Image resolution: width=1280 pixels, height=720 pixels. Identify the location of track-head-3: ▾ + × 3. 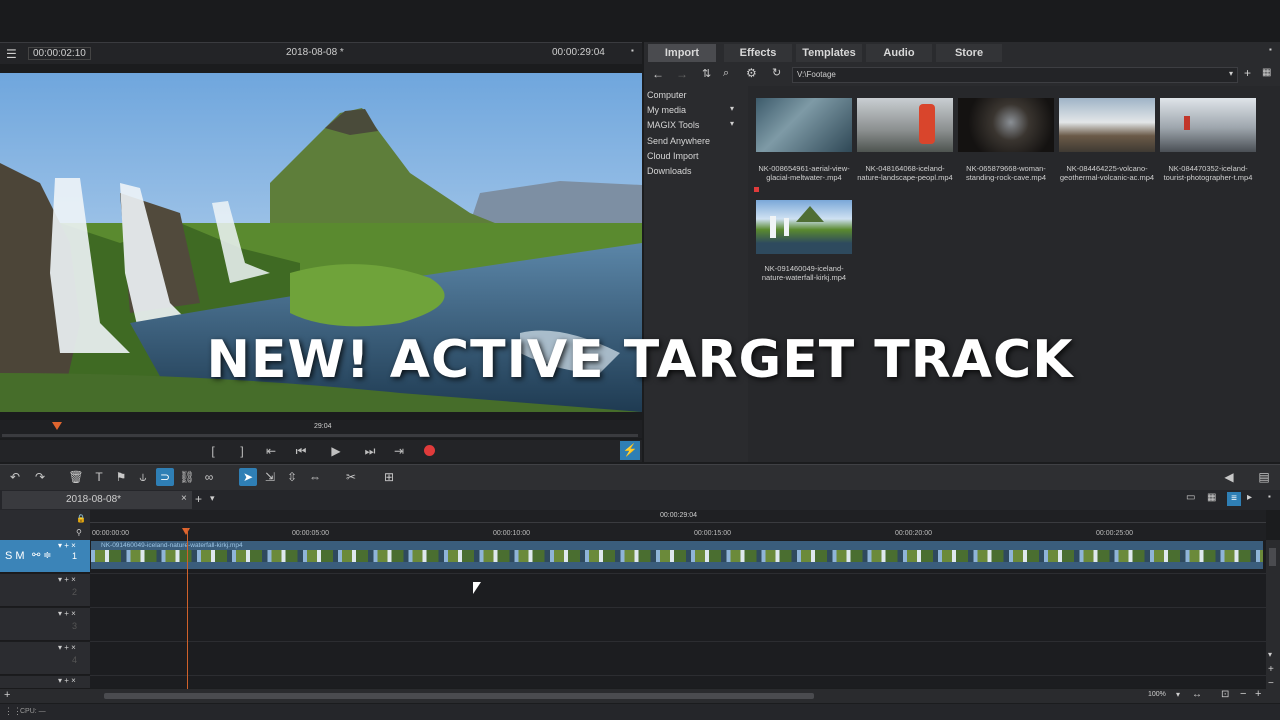
(45, 624).